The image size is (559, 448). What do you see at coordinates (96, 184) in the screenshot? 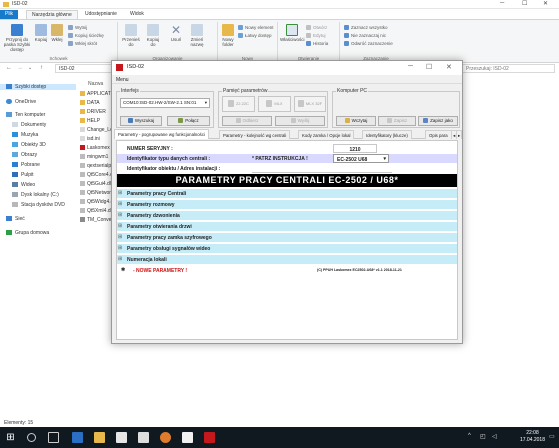
I see `list-item: Qt5Gui4.dll` at bounding box center [96, 184].